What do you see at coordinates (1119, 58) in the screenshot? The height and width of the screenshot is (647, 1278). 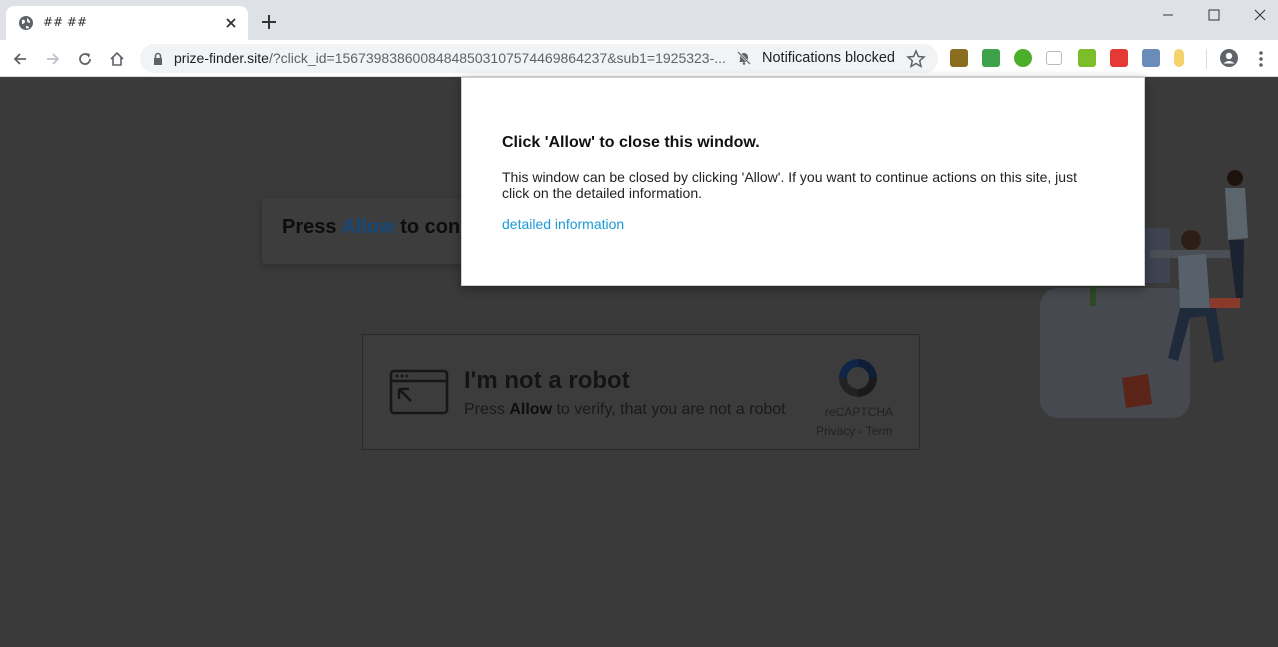 I see `extension-red-blue-icon` at bounding box center [1119, 58].